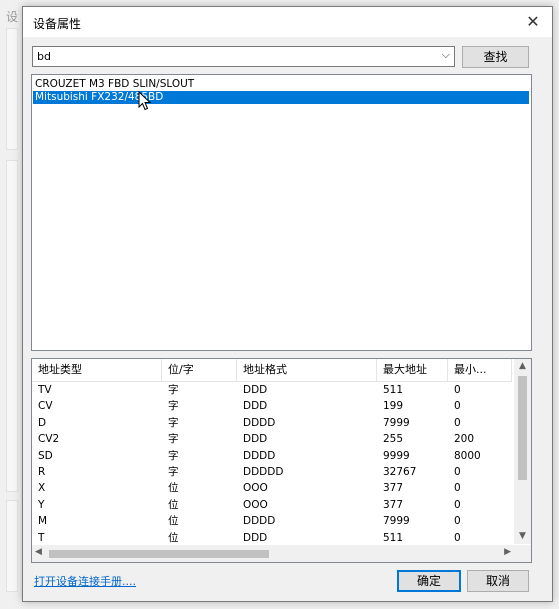 The height and width of the screenshot is (609, 559). I want to click on horizontal-scroll-thumb, so click(159, 554).